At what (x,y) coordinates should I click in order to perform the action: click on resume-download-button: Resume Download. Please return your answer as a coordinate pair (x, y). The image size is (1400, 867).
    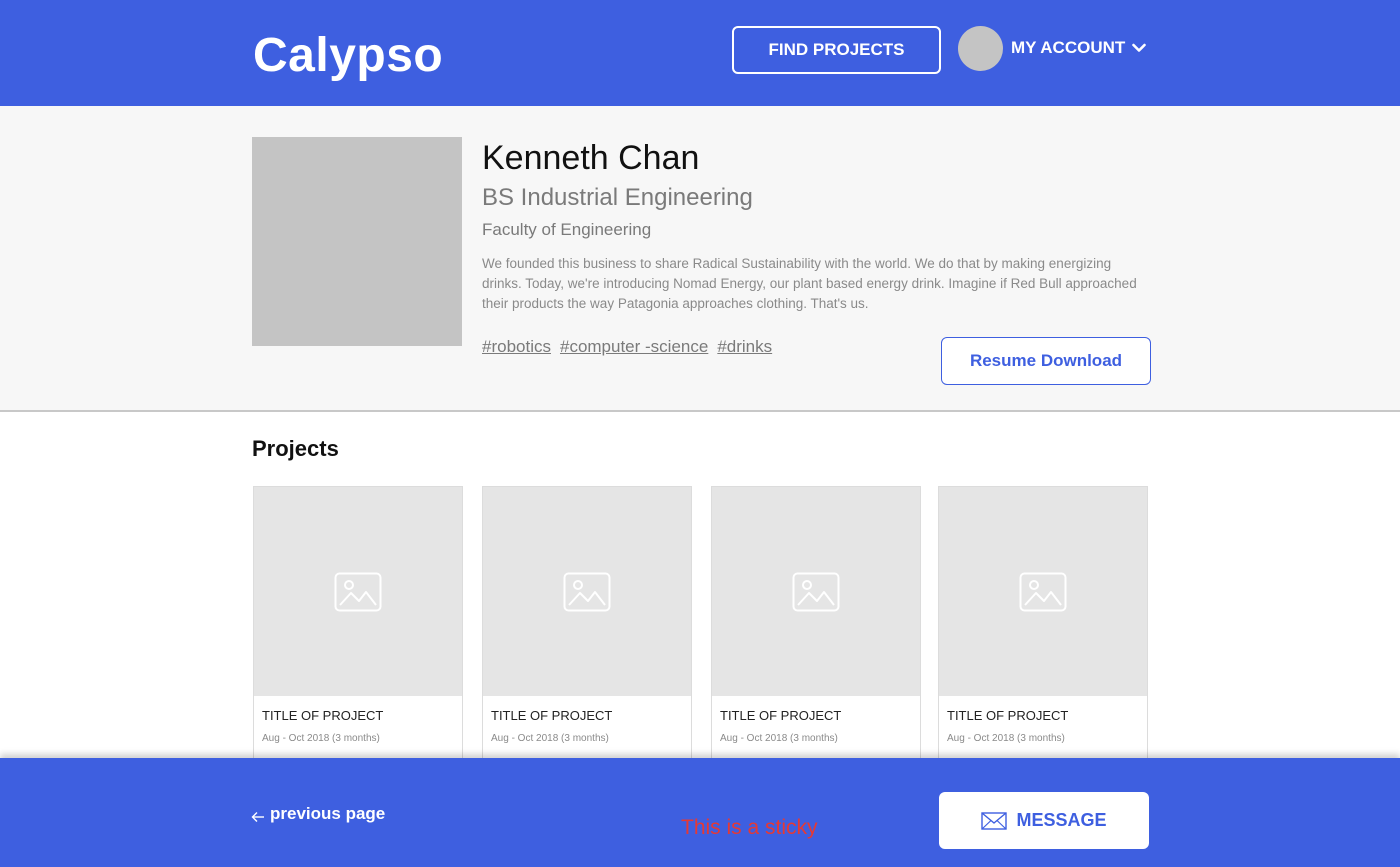
    Looking at the image, I should click on (1046, 361).